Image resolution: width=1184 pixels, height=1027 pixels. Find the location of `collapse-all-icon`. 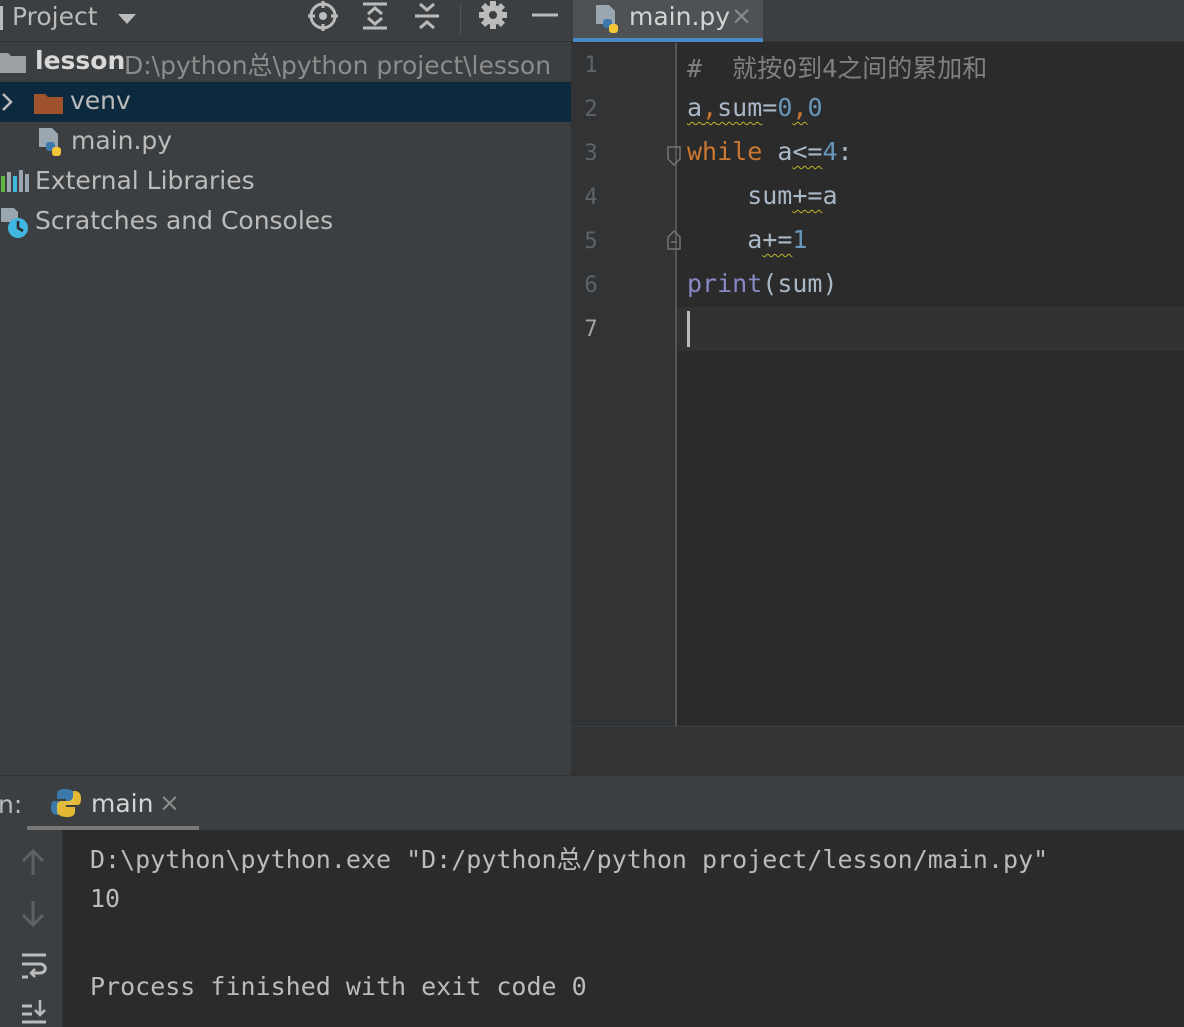

collapse-all-icon is located at coordinates (427, 17).